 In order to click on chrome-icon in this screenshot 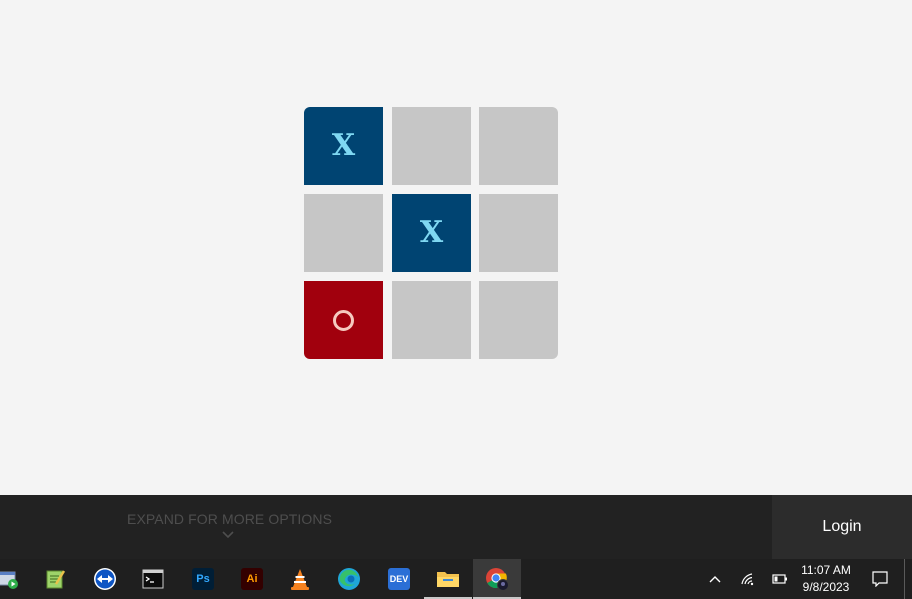, I will do `click(497, 579)`.